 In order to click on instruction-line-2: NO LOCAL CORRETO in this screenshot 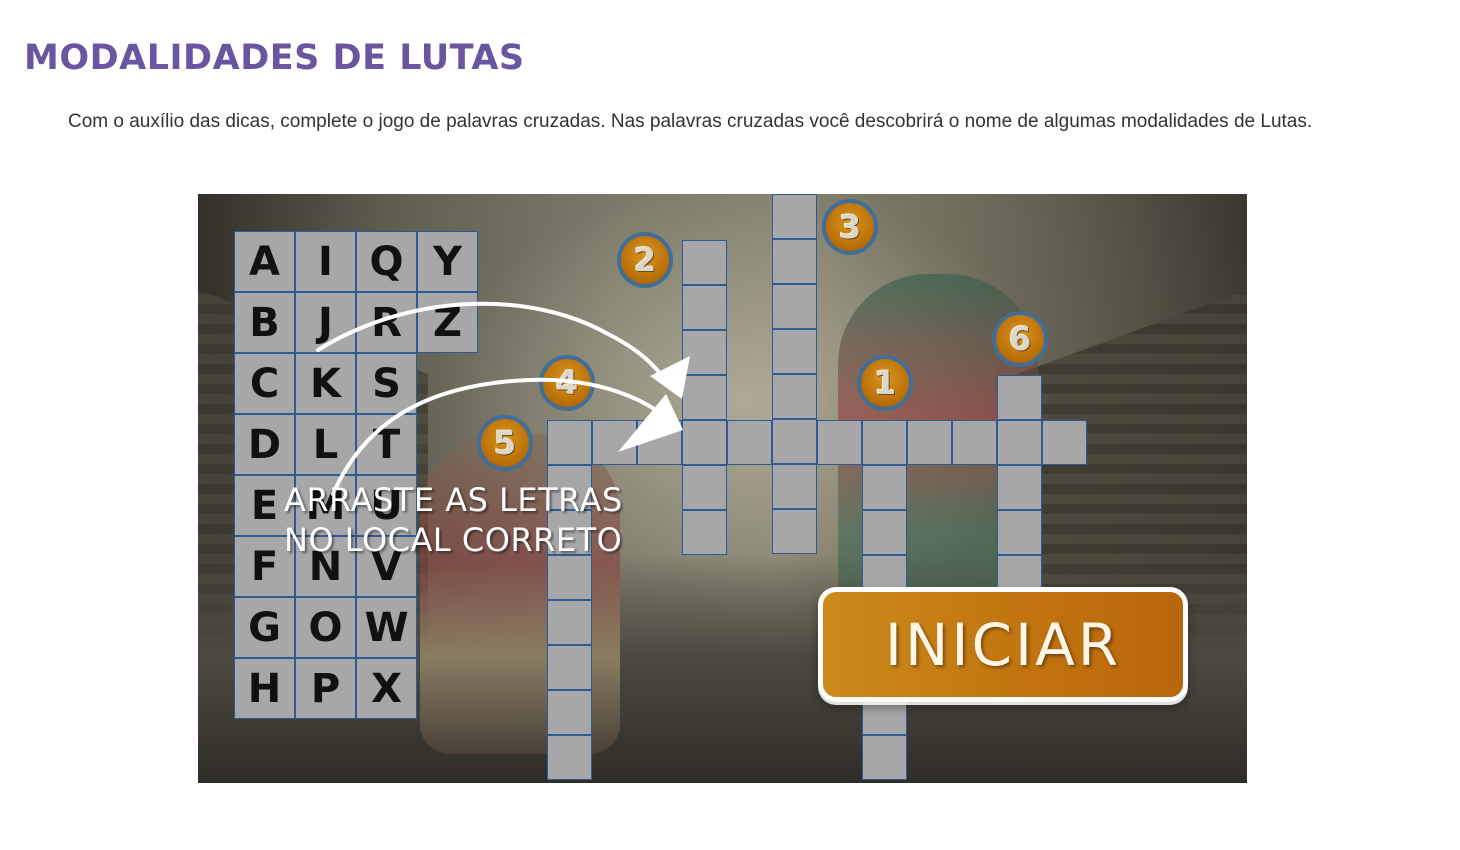, I will do `click(453, 540)`.